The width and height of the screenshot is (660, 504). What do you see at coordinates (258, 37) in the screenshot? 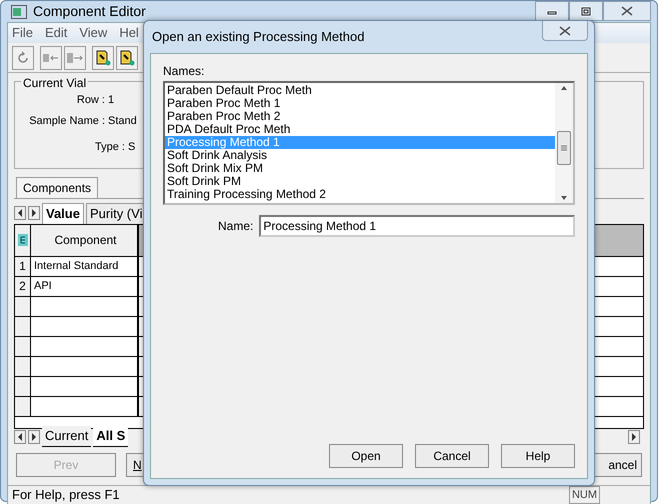
I see `dialog-title: Open an existing Processing Method` at bounding box center [258, 37].